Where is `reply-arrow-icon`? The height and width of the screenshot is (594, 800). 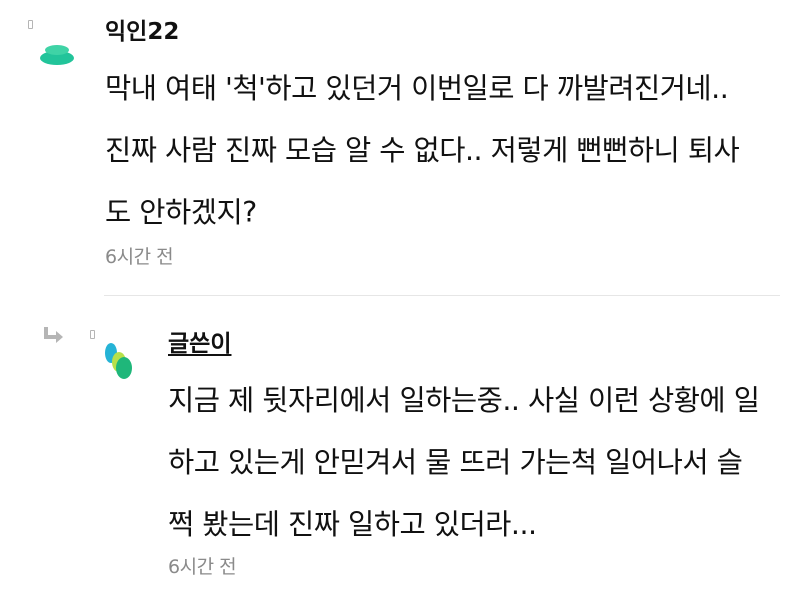 reply-arrow-icon is located at coordinates (53, 335).